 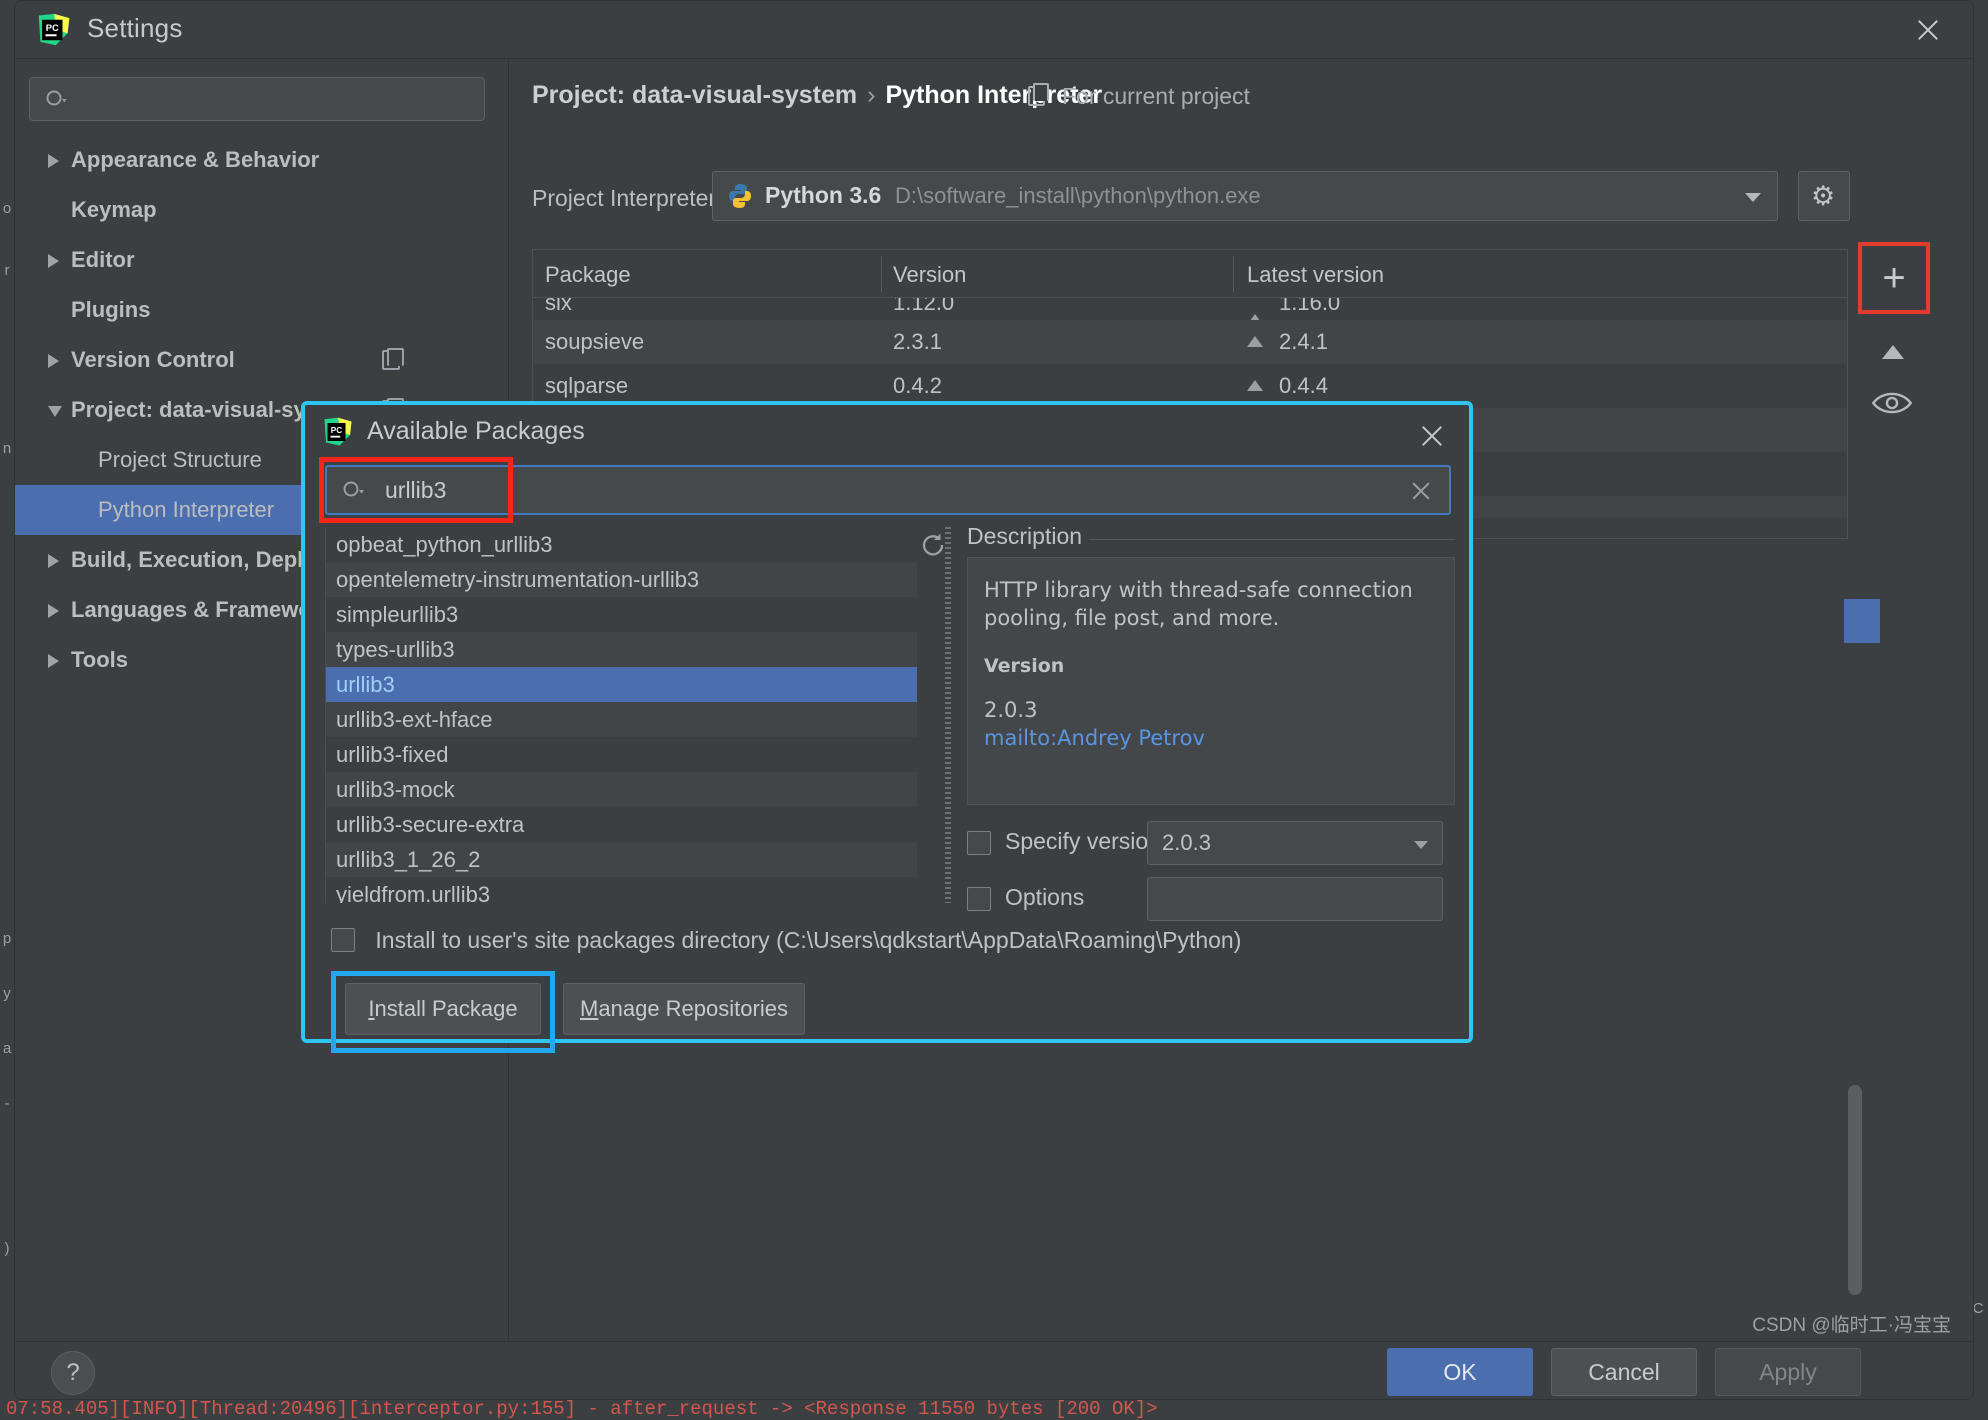 What do you see at coordinates (621, 684) in the screenshot?
I see `list-item: urllib3` at bounding box center [621, 684].